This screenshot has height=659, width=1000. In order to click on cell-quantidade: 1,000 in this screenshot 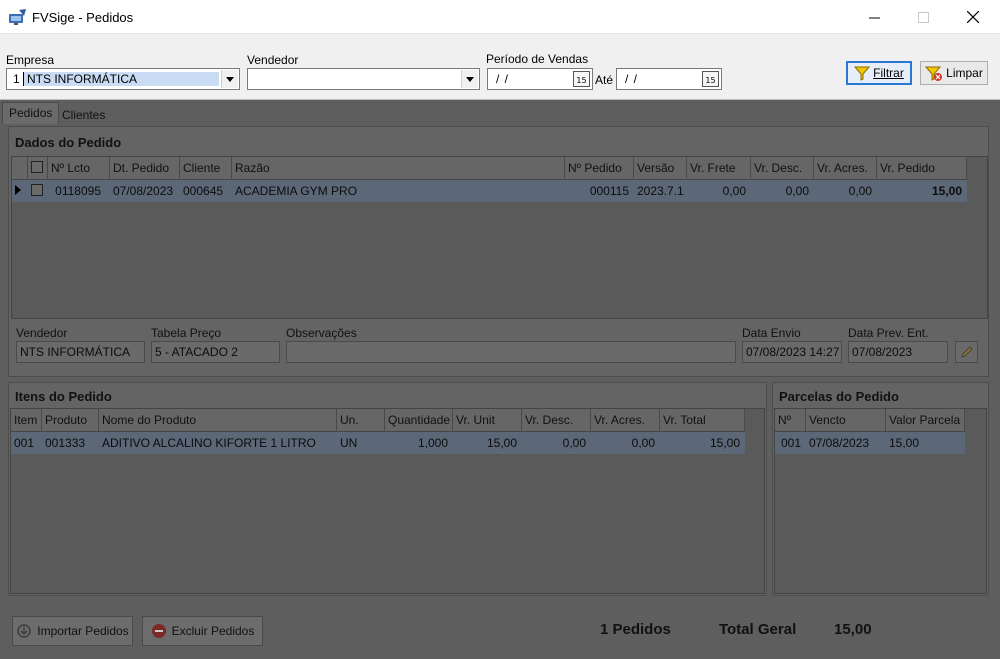, I will do `click(432, 443)`.